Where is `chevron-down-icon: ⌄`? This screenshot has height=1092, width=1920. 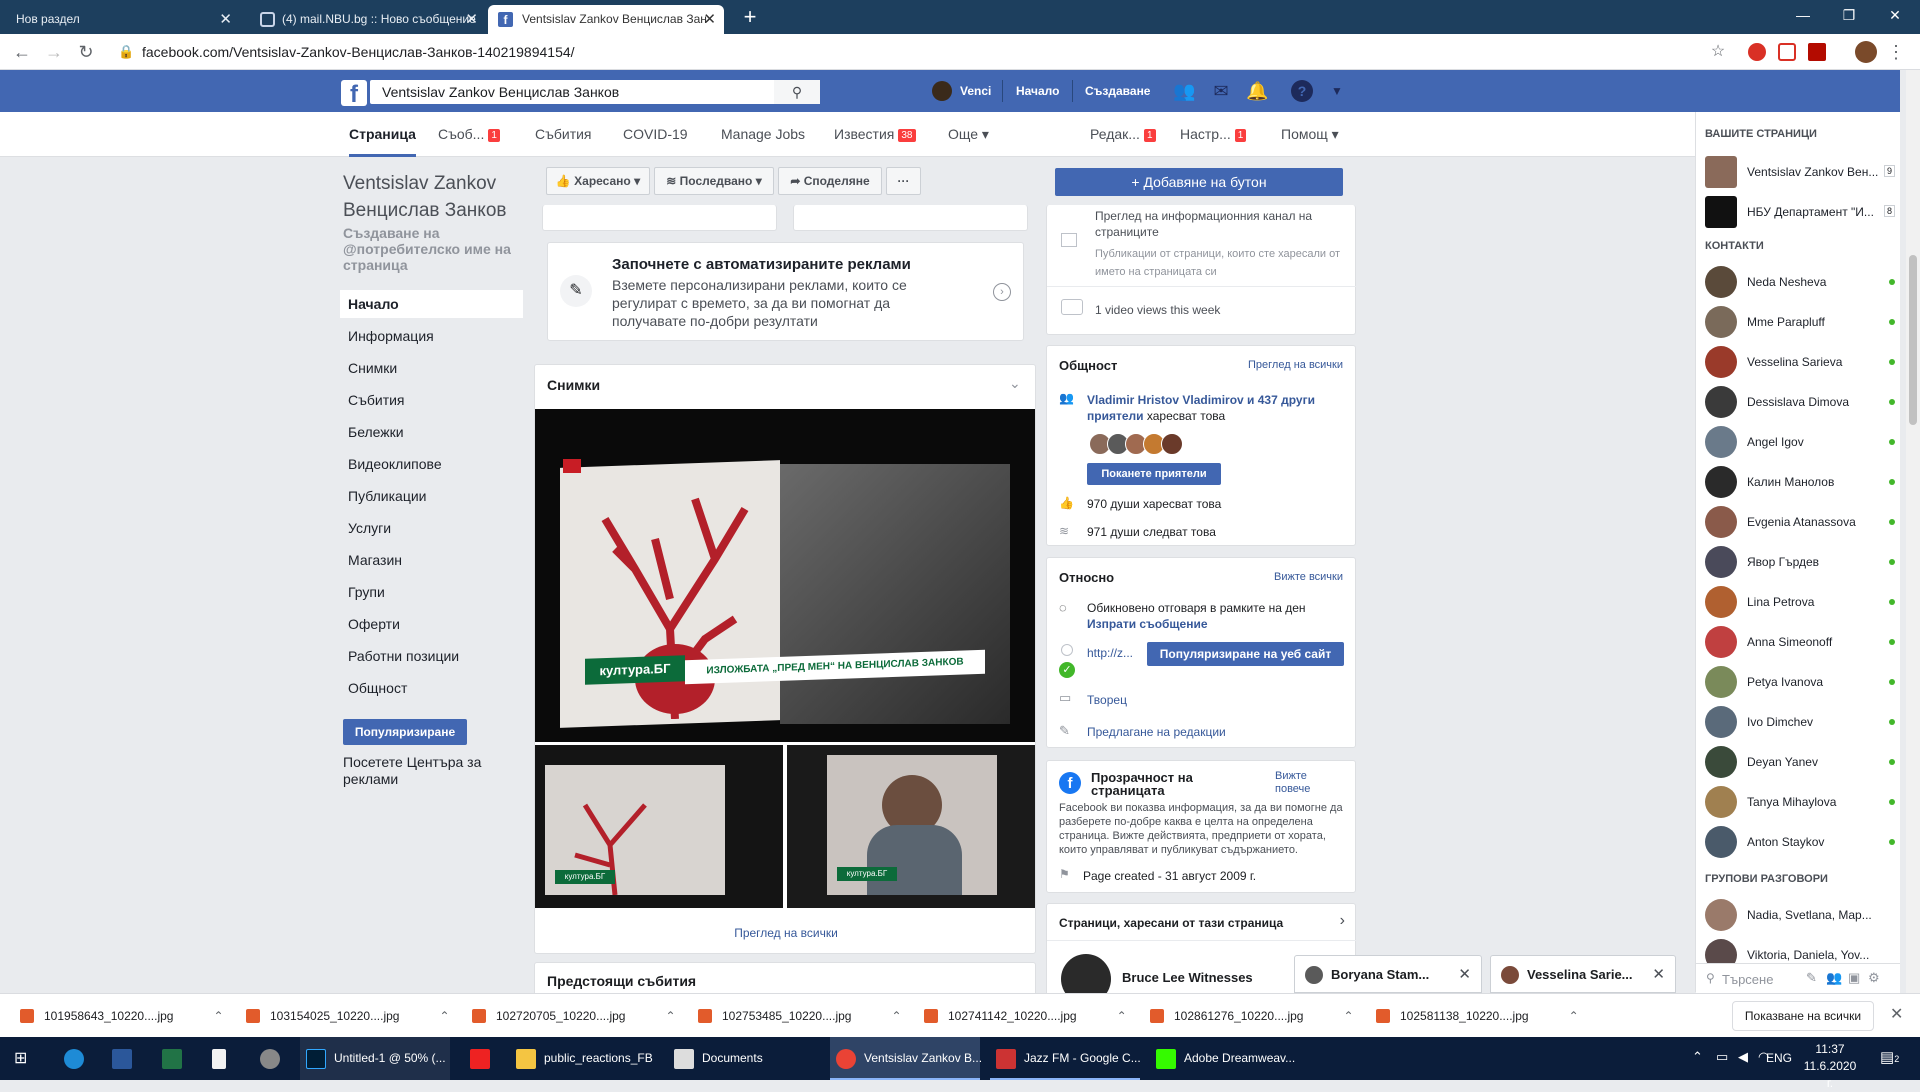 chevron-down-icon: ⌄ is located at coordinates (1015, 383).